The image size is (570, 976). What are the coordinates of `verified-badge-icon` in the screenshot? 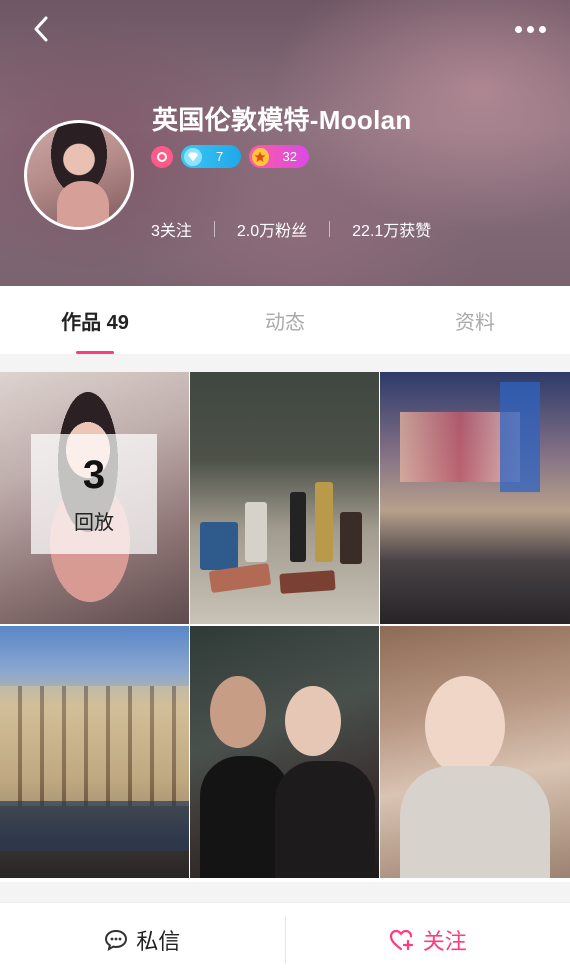 It's located at (162, 156).